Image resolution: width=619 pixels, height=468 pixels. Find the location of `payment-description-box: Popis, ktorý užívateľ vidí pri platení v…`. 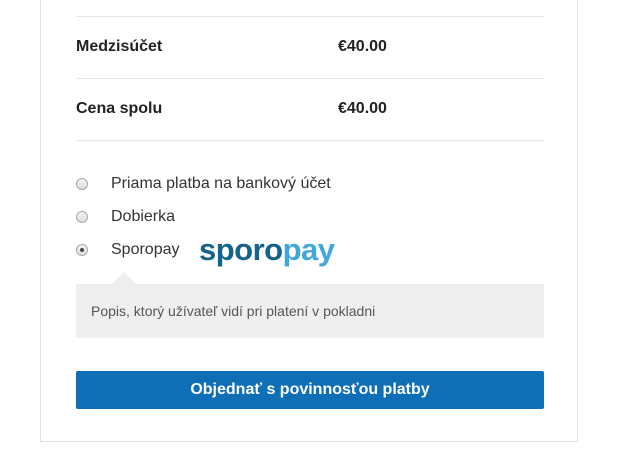

payment-description-box: Popis, ktorý užívateľ vidí pri platení v… is located at coordinates (310, 311).